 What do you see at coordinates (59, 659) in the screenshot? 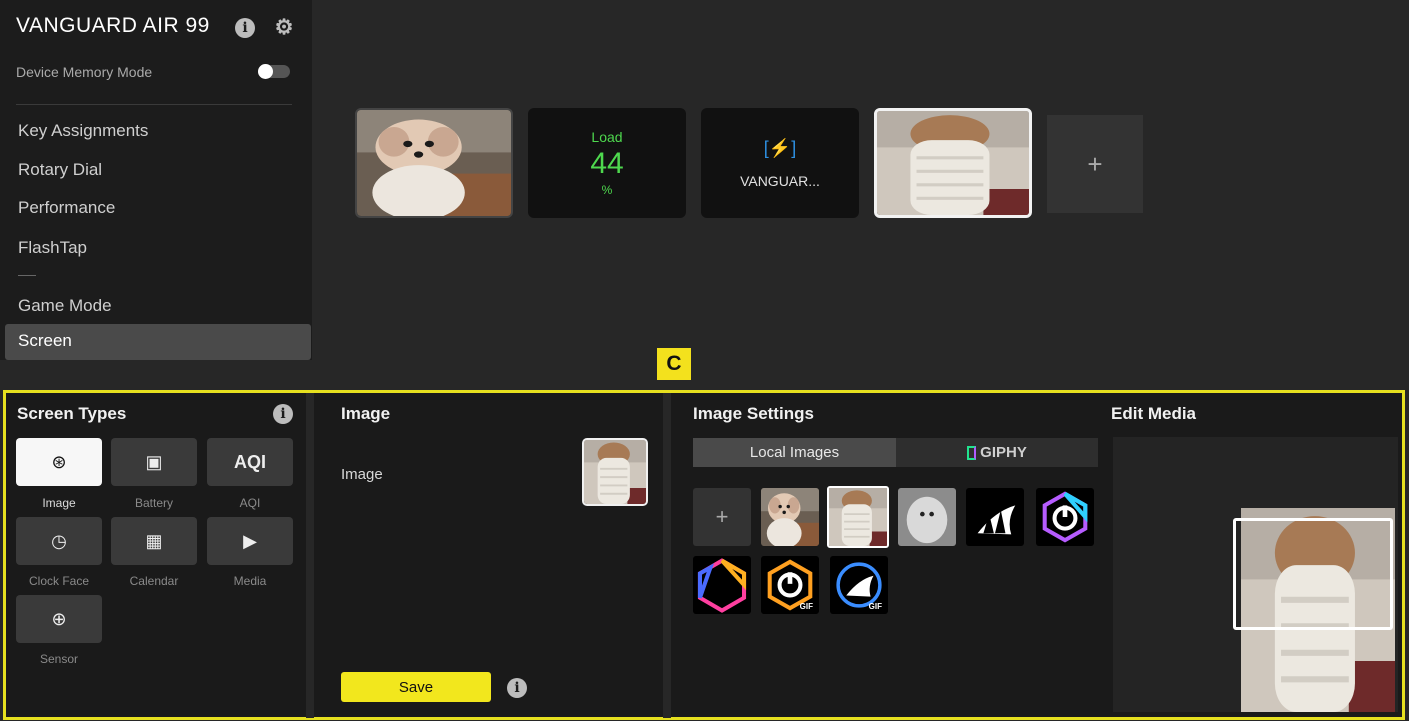
I see `screen-type-label: Sensor` at bounding box center [59, 659].